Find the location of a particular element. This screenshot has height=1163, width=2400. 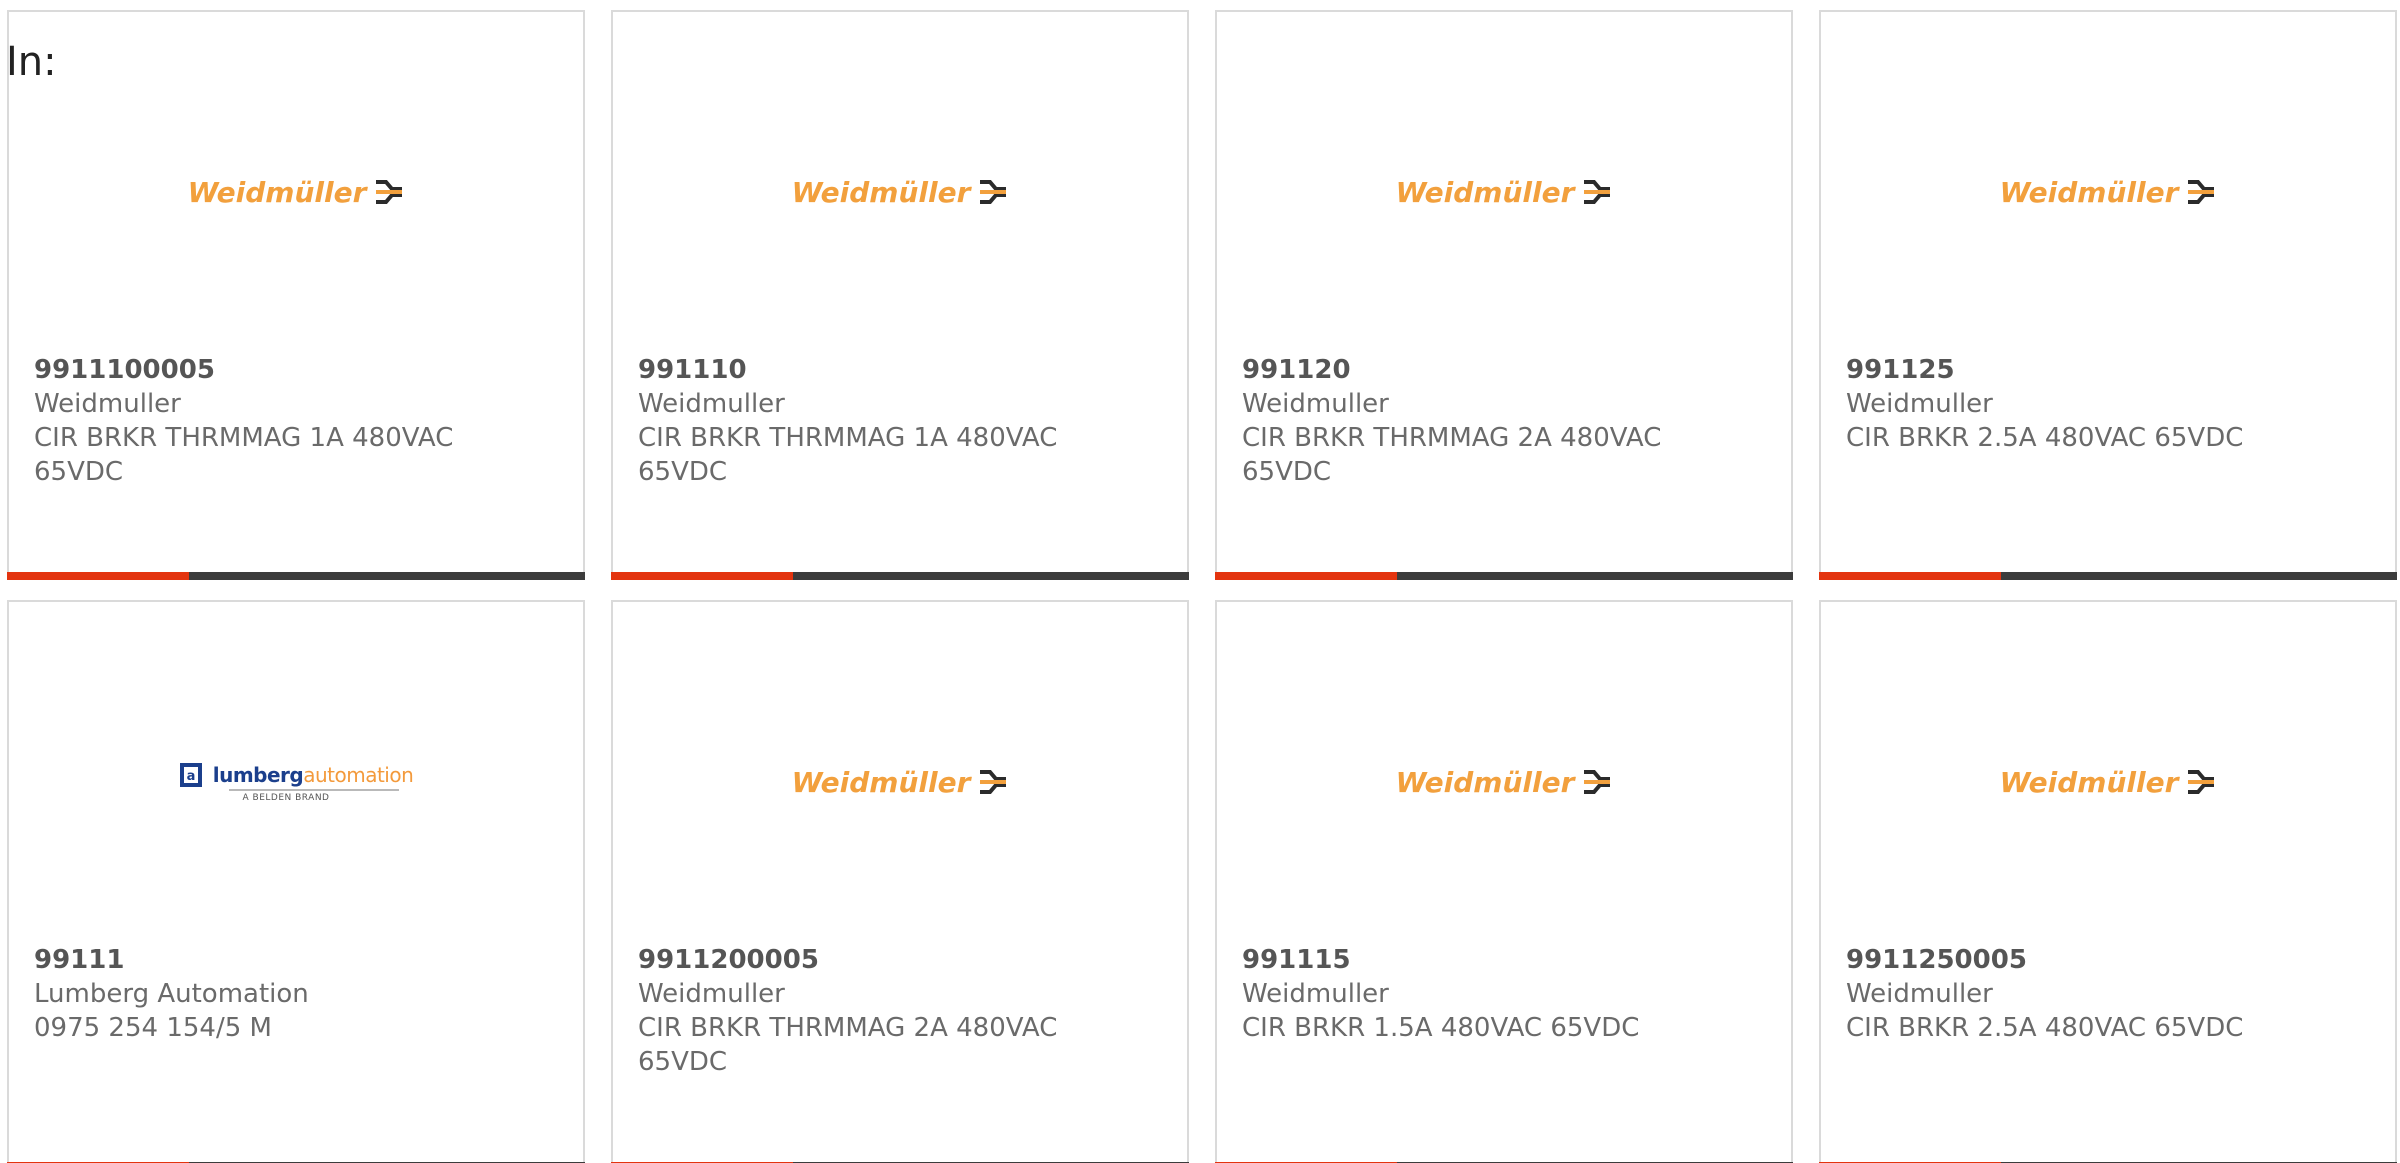

manufacturer-name: Lumberg Automation is located at coordinates (171, 994).